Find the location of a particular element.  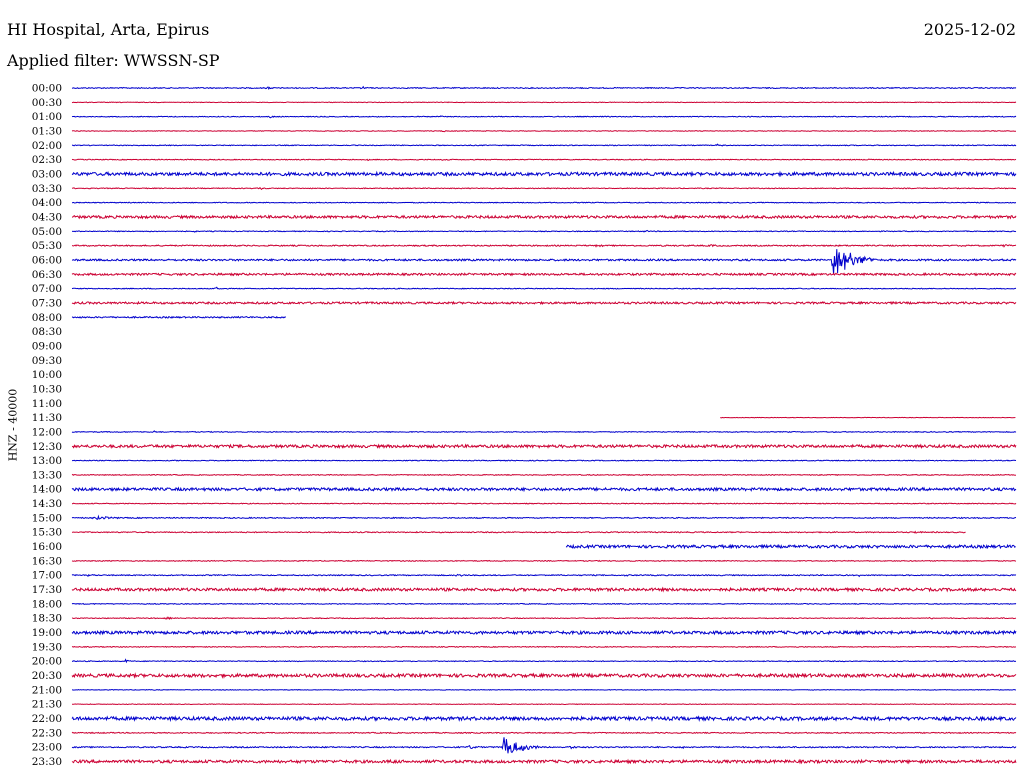

row-time-label: 10:00 is located at coordinates (47, 375).